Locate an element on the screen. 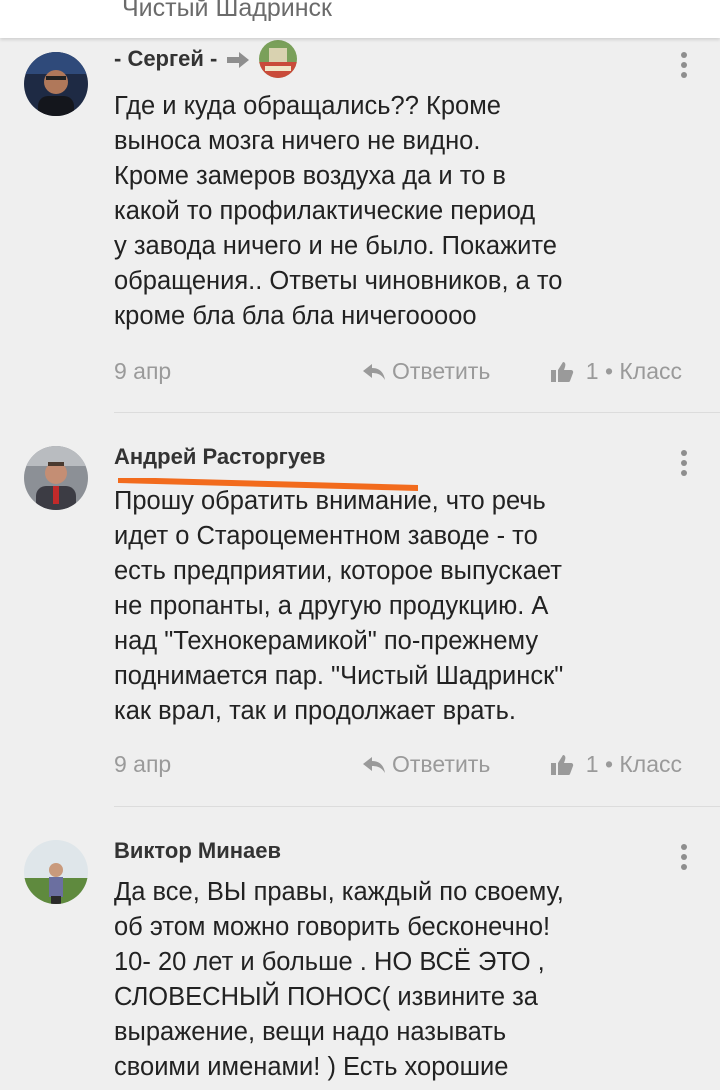  author-name: Андрей Расторгуев is located at coordinates (220, 457).